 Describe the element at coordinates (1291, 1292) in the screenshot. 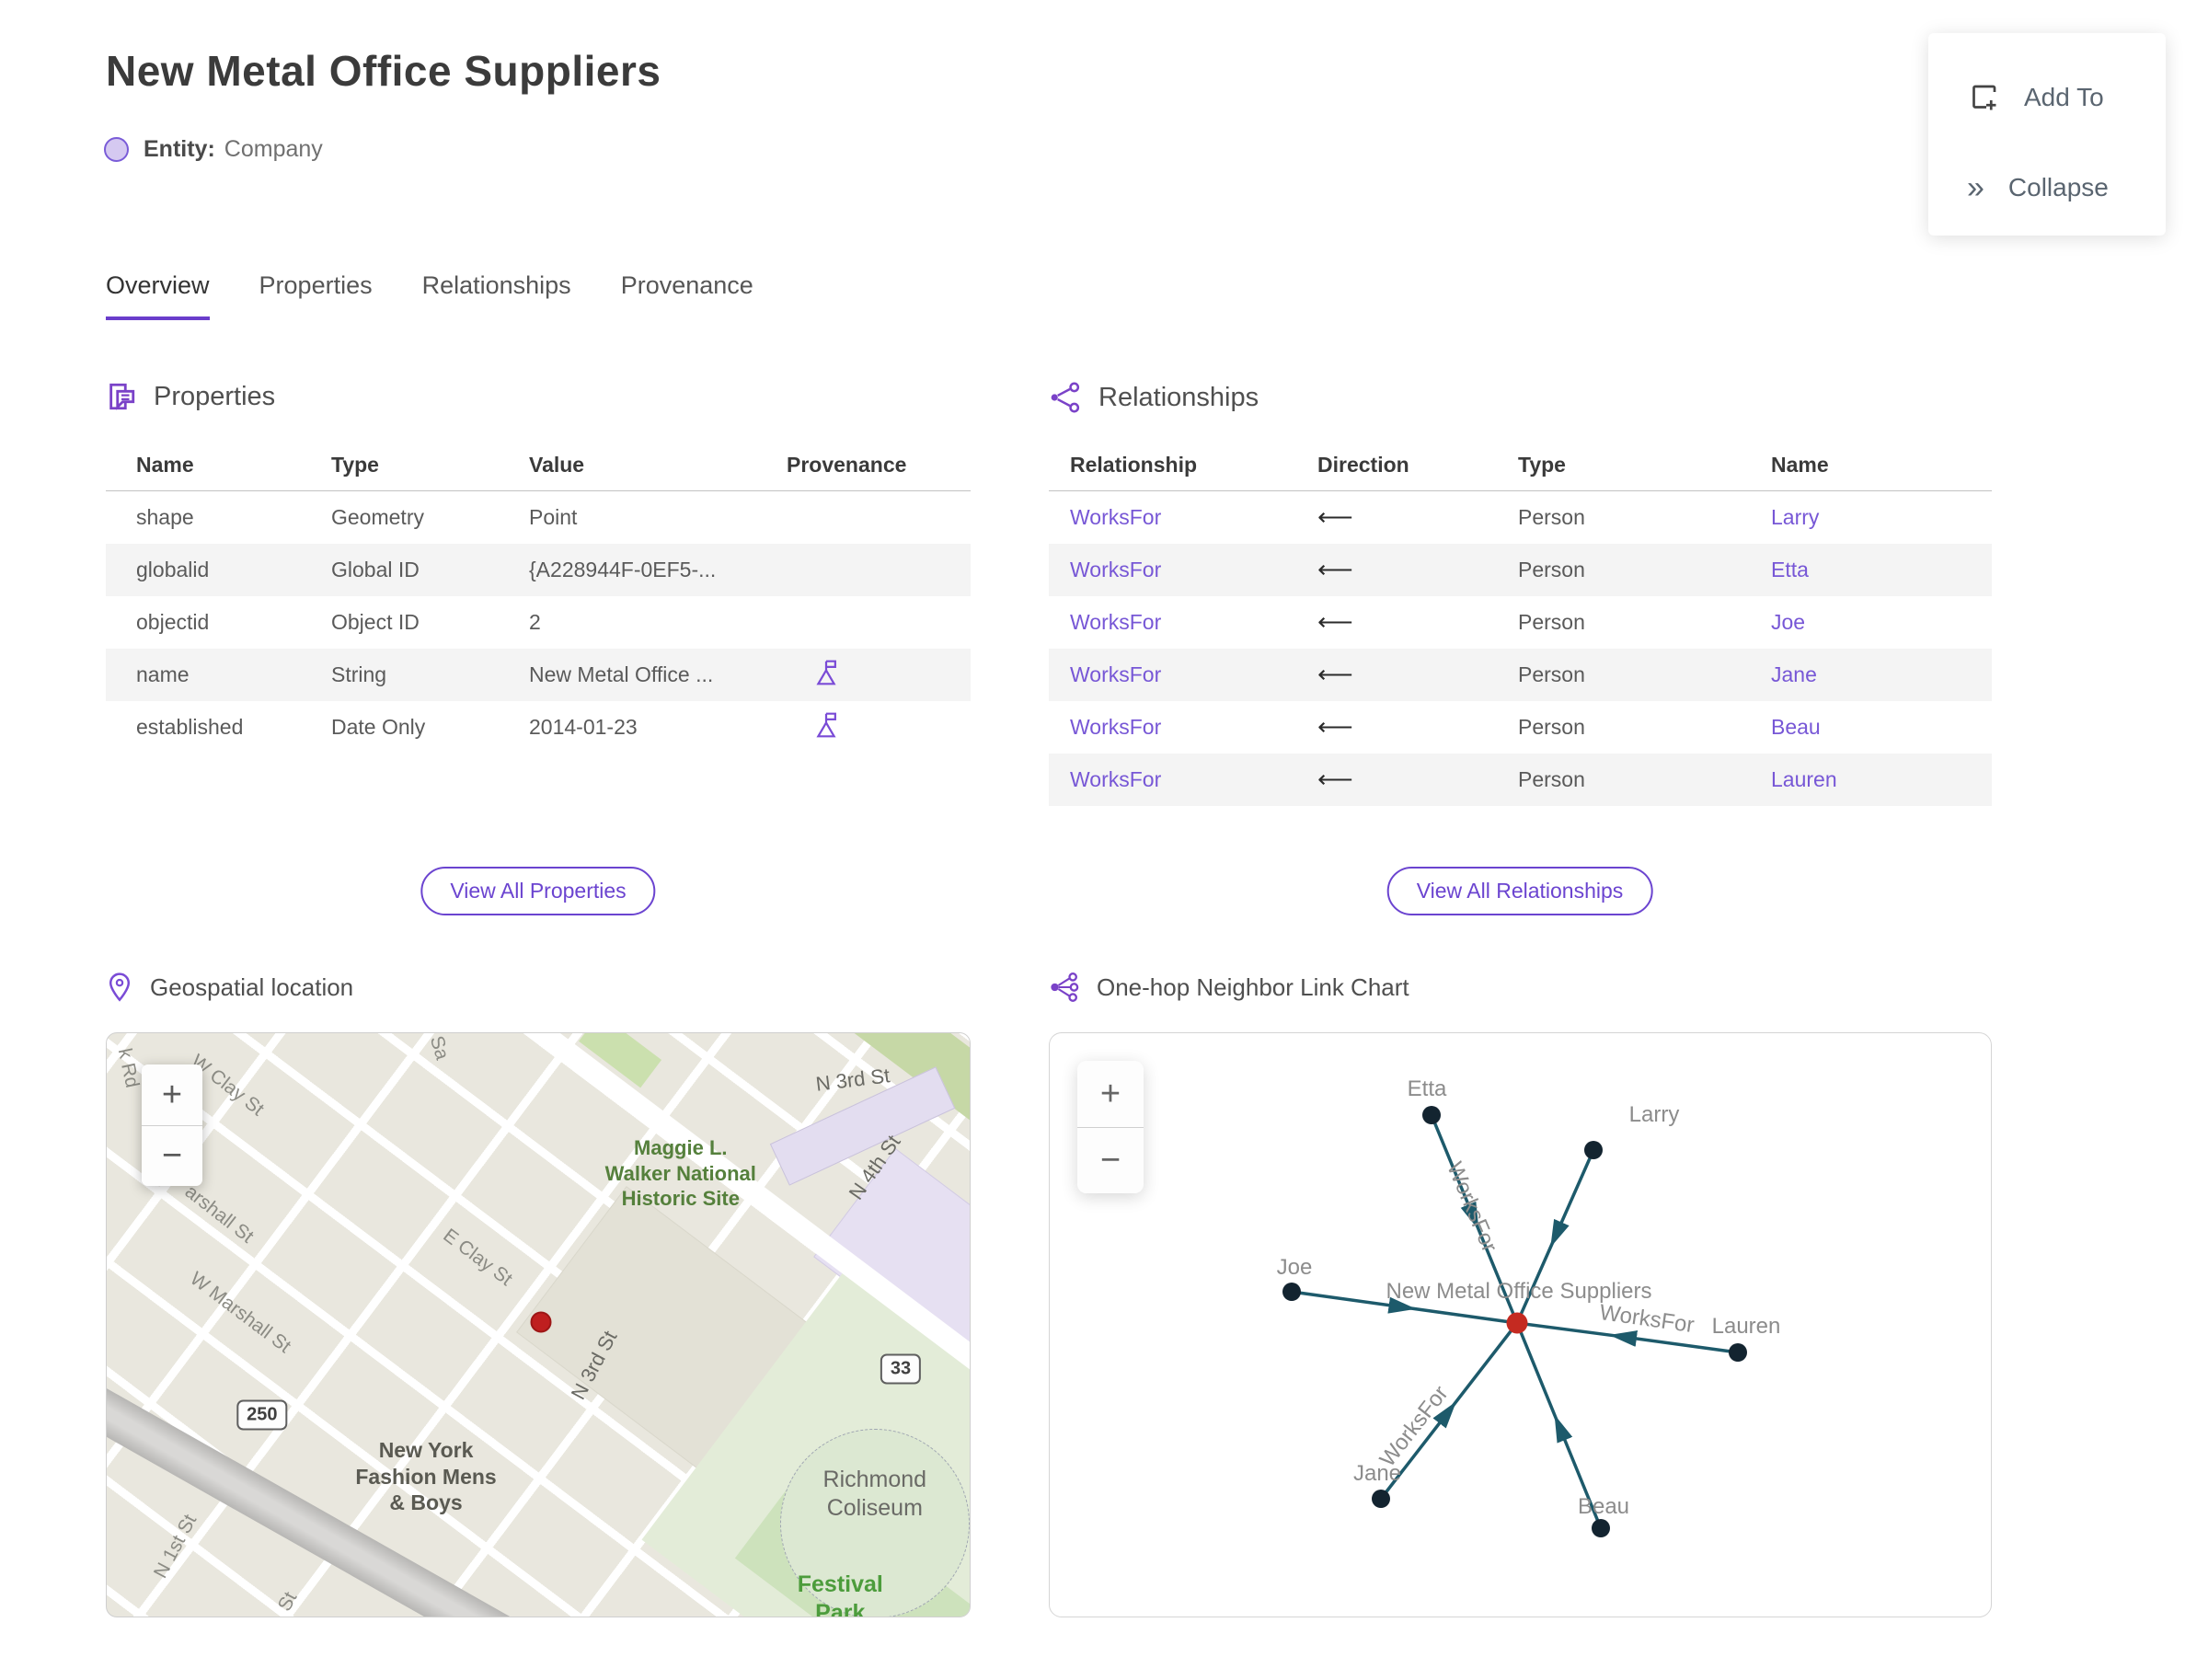

I see `node-joe` at that location.